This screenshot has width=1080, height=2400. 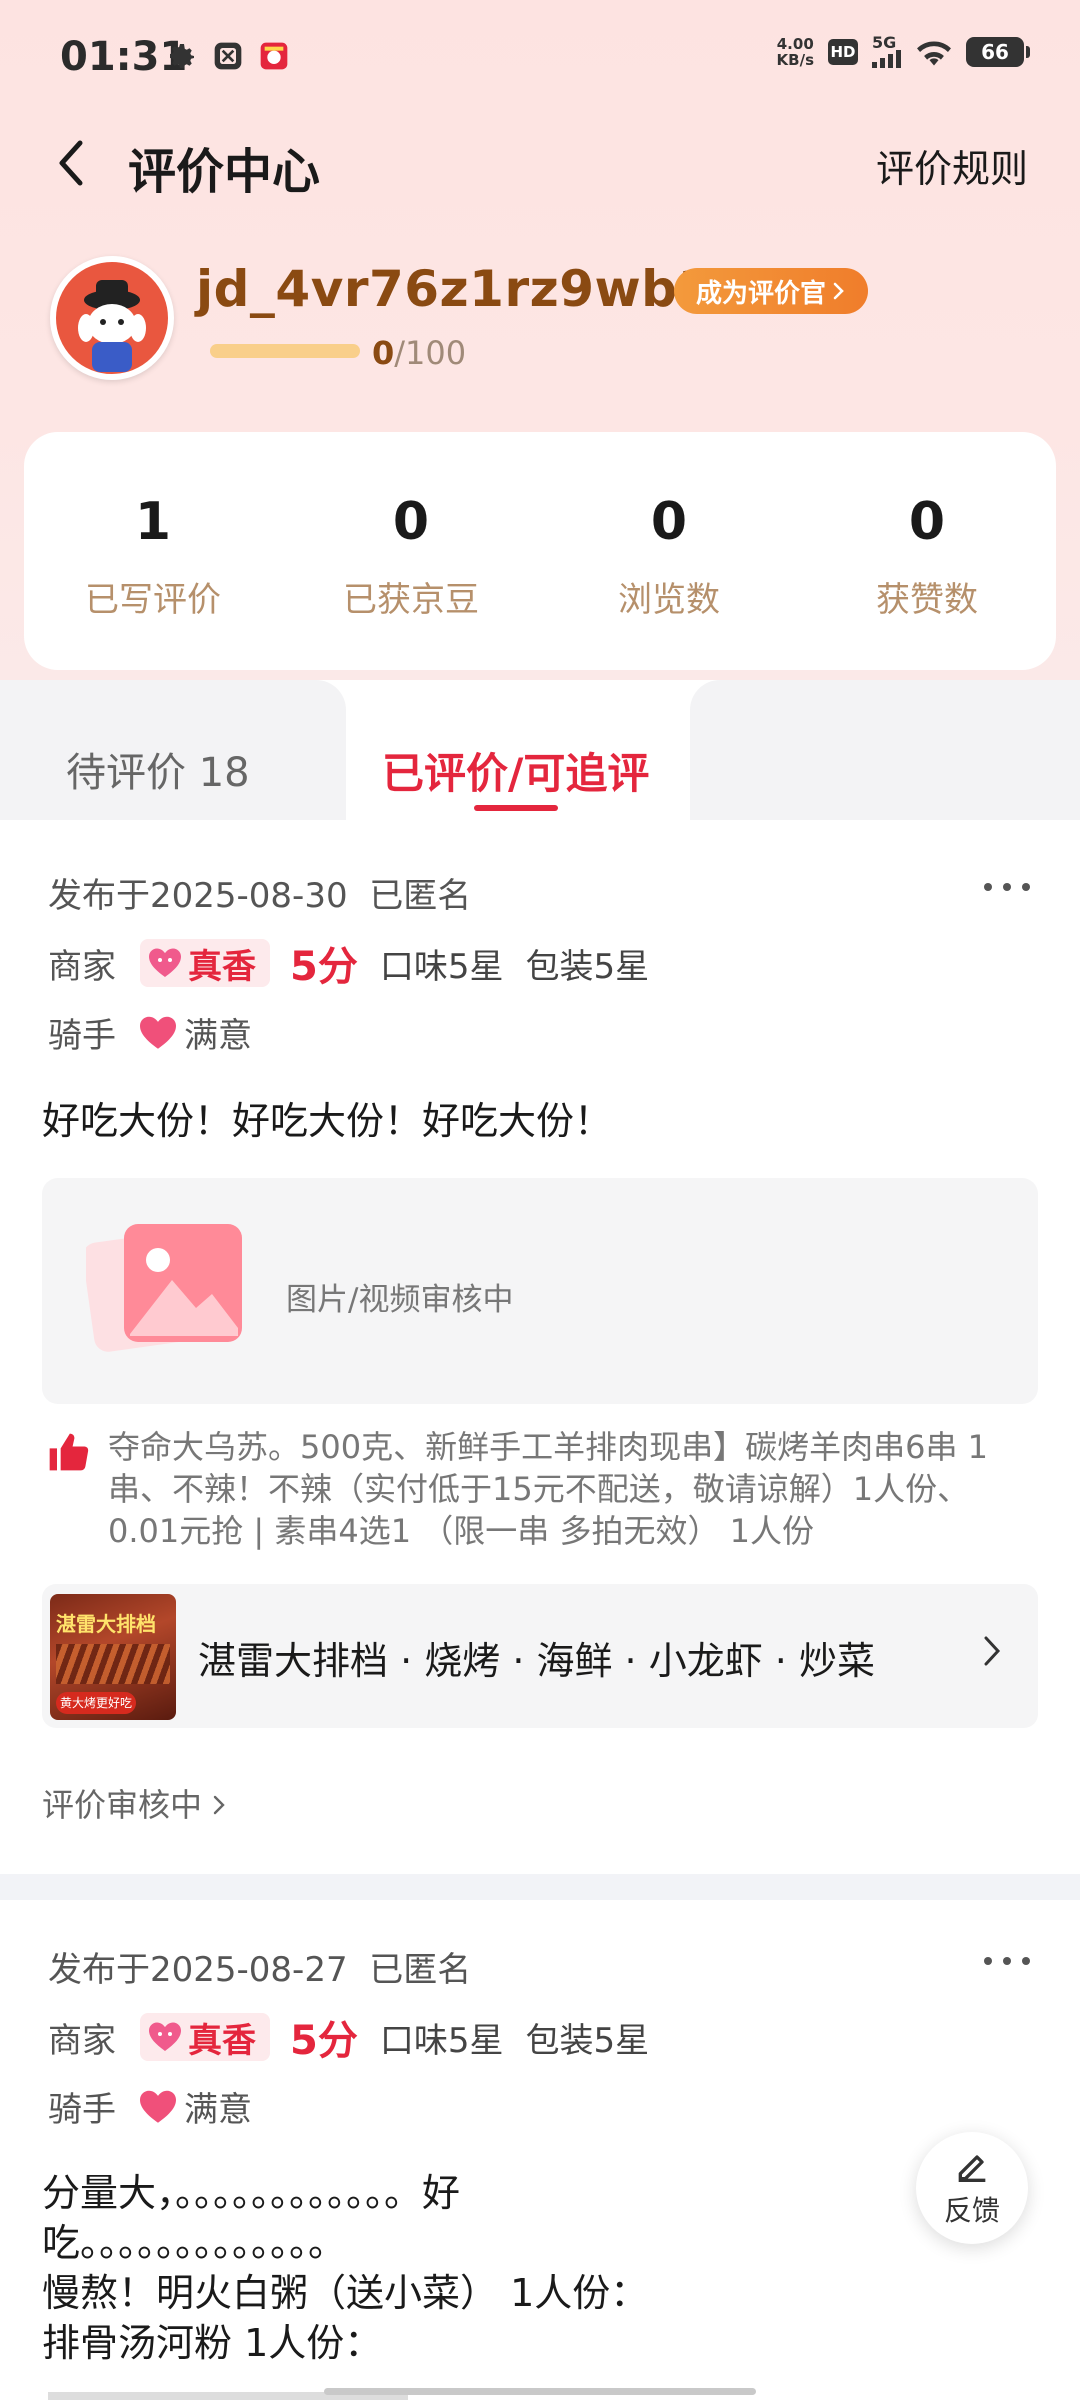 What do you see at coordinates (540, 2391) in the screenshot?
I see `home-indicator` at bounding box center [540, 2391].